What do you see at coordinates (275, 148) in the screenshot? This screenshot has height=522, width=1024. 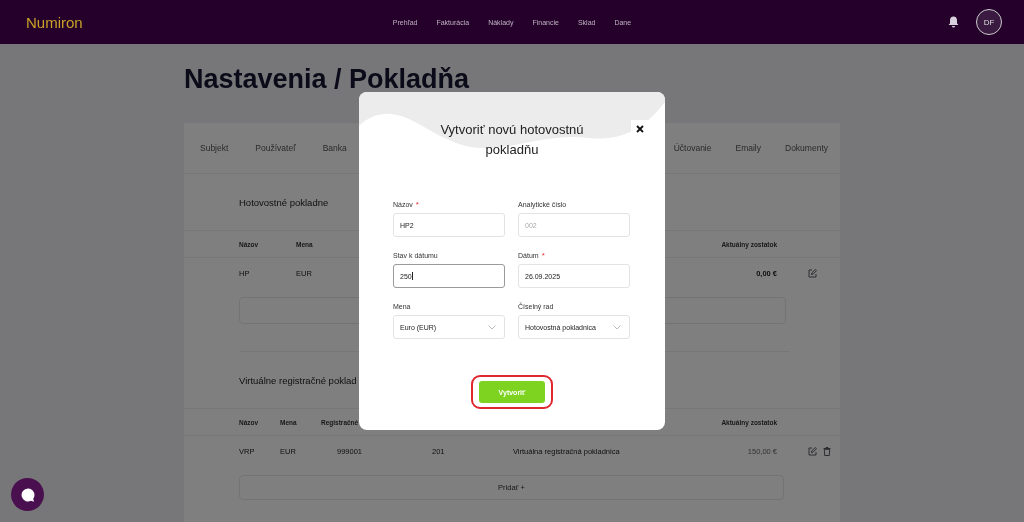 I see `tab: Používateľ` at bounding box center [275, 148].